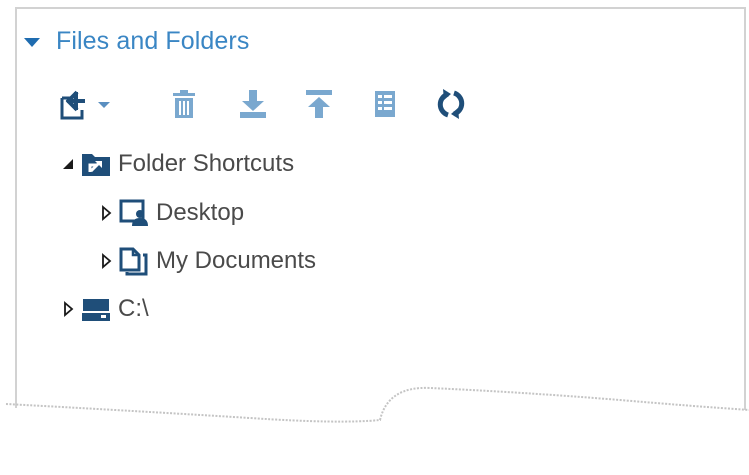 The height and width of the screenshot is (475, 749). I want to click on refresh-icon, so click(451, 104).